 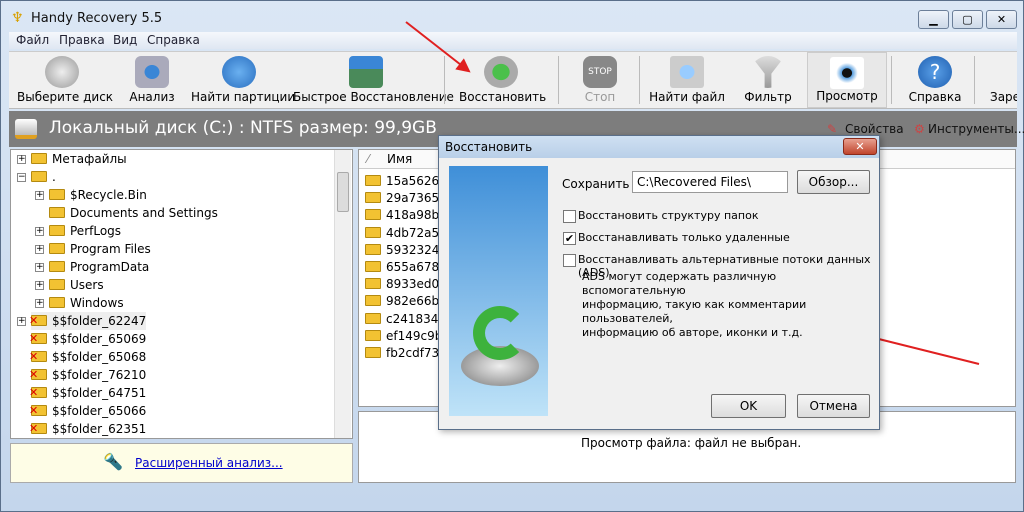 I want to click on save-path-input, so click(x=710, y=182).